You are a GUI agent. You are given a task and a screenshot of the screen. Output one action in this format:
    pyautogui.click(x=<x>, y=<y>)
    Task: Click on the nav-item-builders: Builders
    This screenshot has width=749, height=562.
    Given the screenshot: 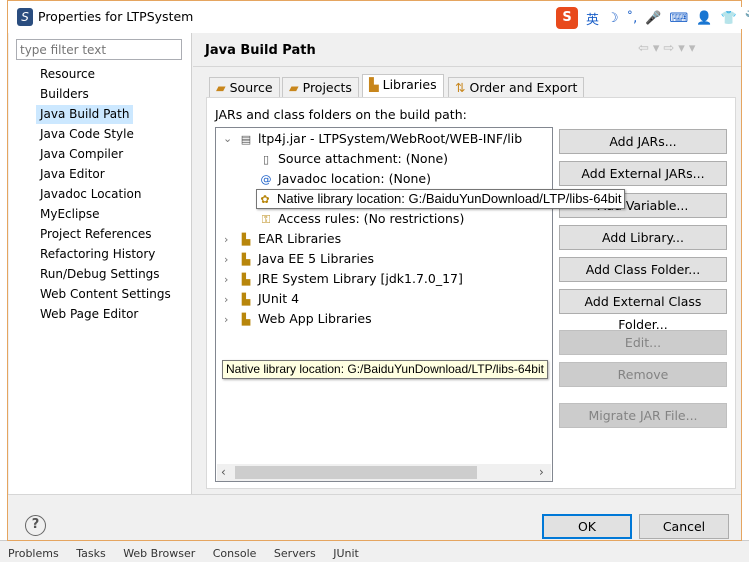 What is the action you would take?
    pyautogui.click(x=64, y=94)
    